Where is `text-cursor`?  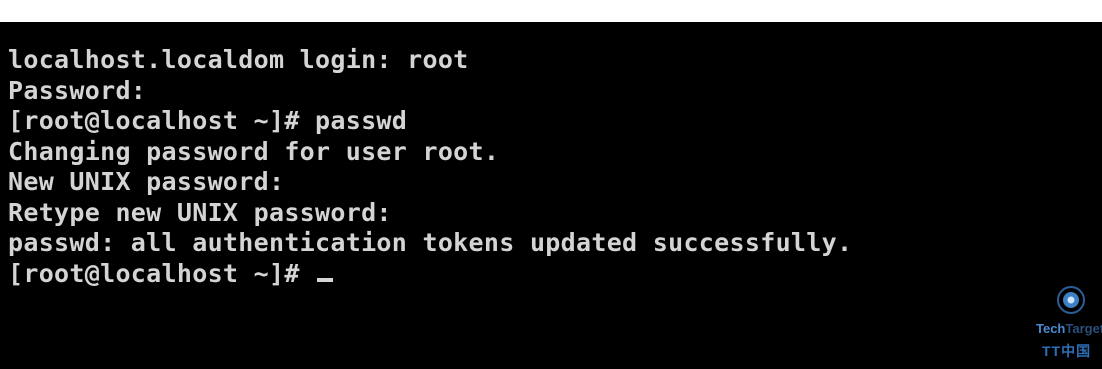
text-cursor is located at coordinates (325, 279).